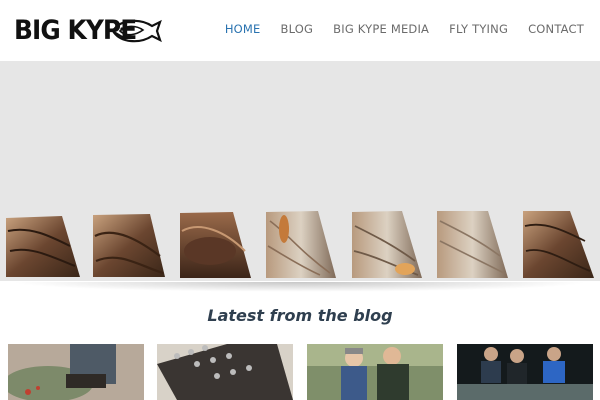 The image size is (600, 400). I want to click on nav-home: HOME, so click(243, 29).